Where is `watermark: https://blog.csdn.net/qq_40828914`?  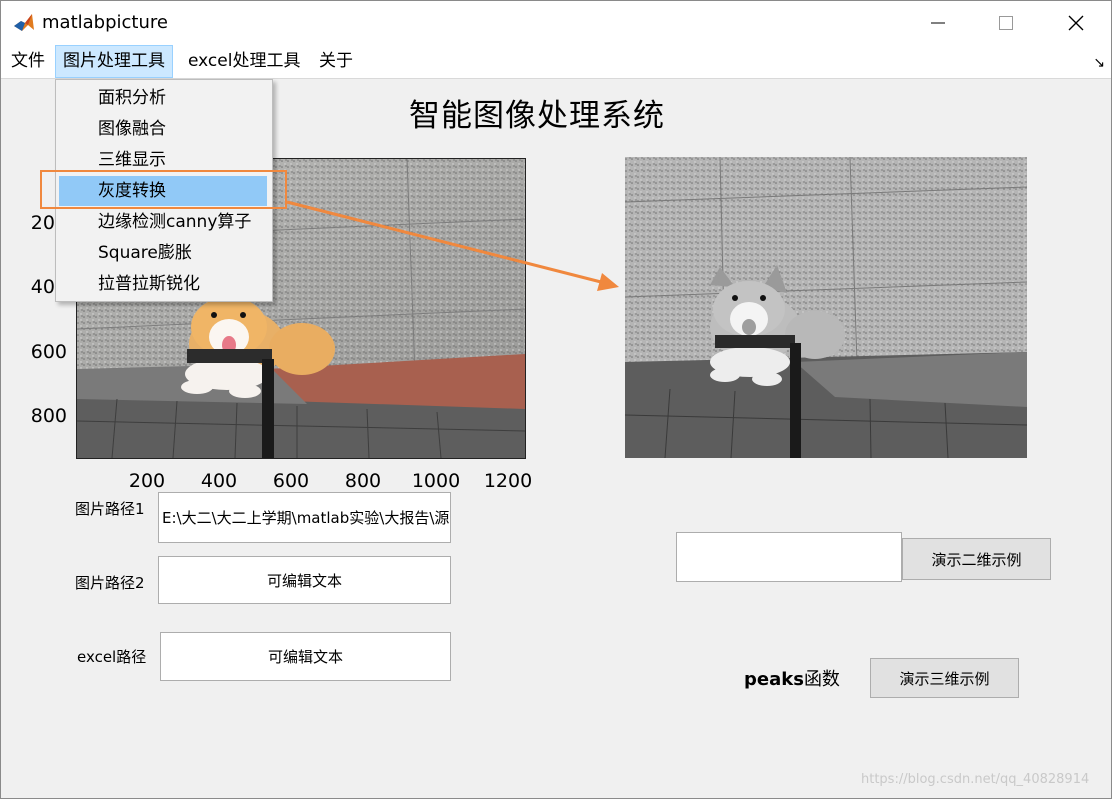
watermark: https://blog.csdn.net/qq_40828914 is located at coordinates (975, 779).